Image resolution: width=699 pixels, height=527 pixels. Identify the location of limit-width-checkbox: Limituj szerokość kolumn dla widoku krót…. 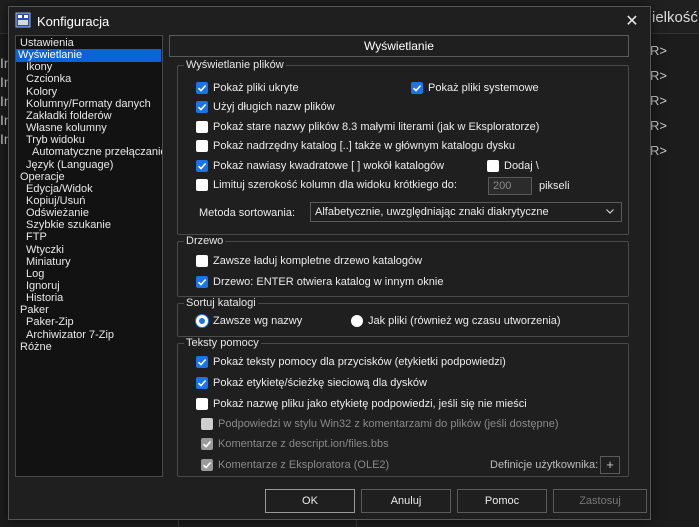
(326, 185).